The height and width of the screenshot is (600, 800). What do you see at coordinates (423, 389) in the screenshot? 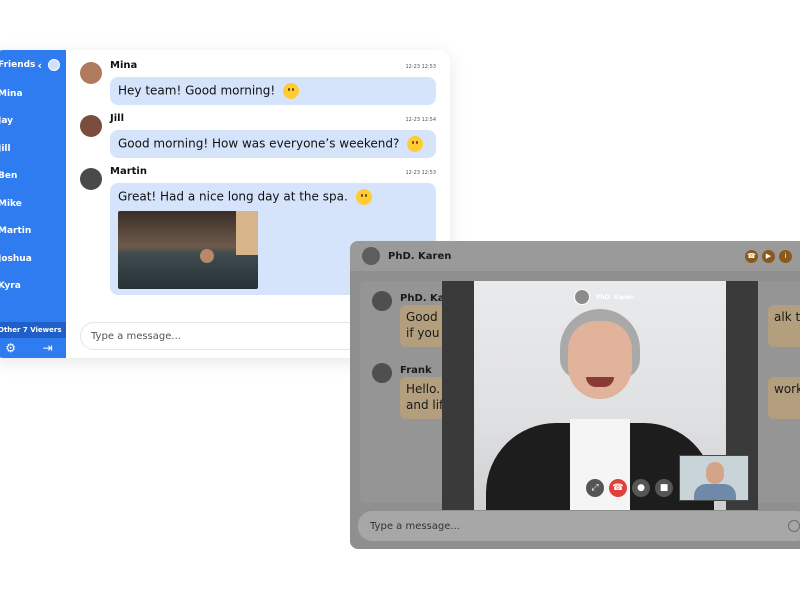
I see `message-text: Hello.` at bounding box center [423, 389].